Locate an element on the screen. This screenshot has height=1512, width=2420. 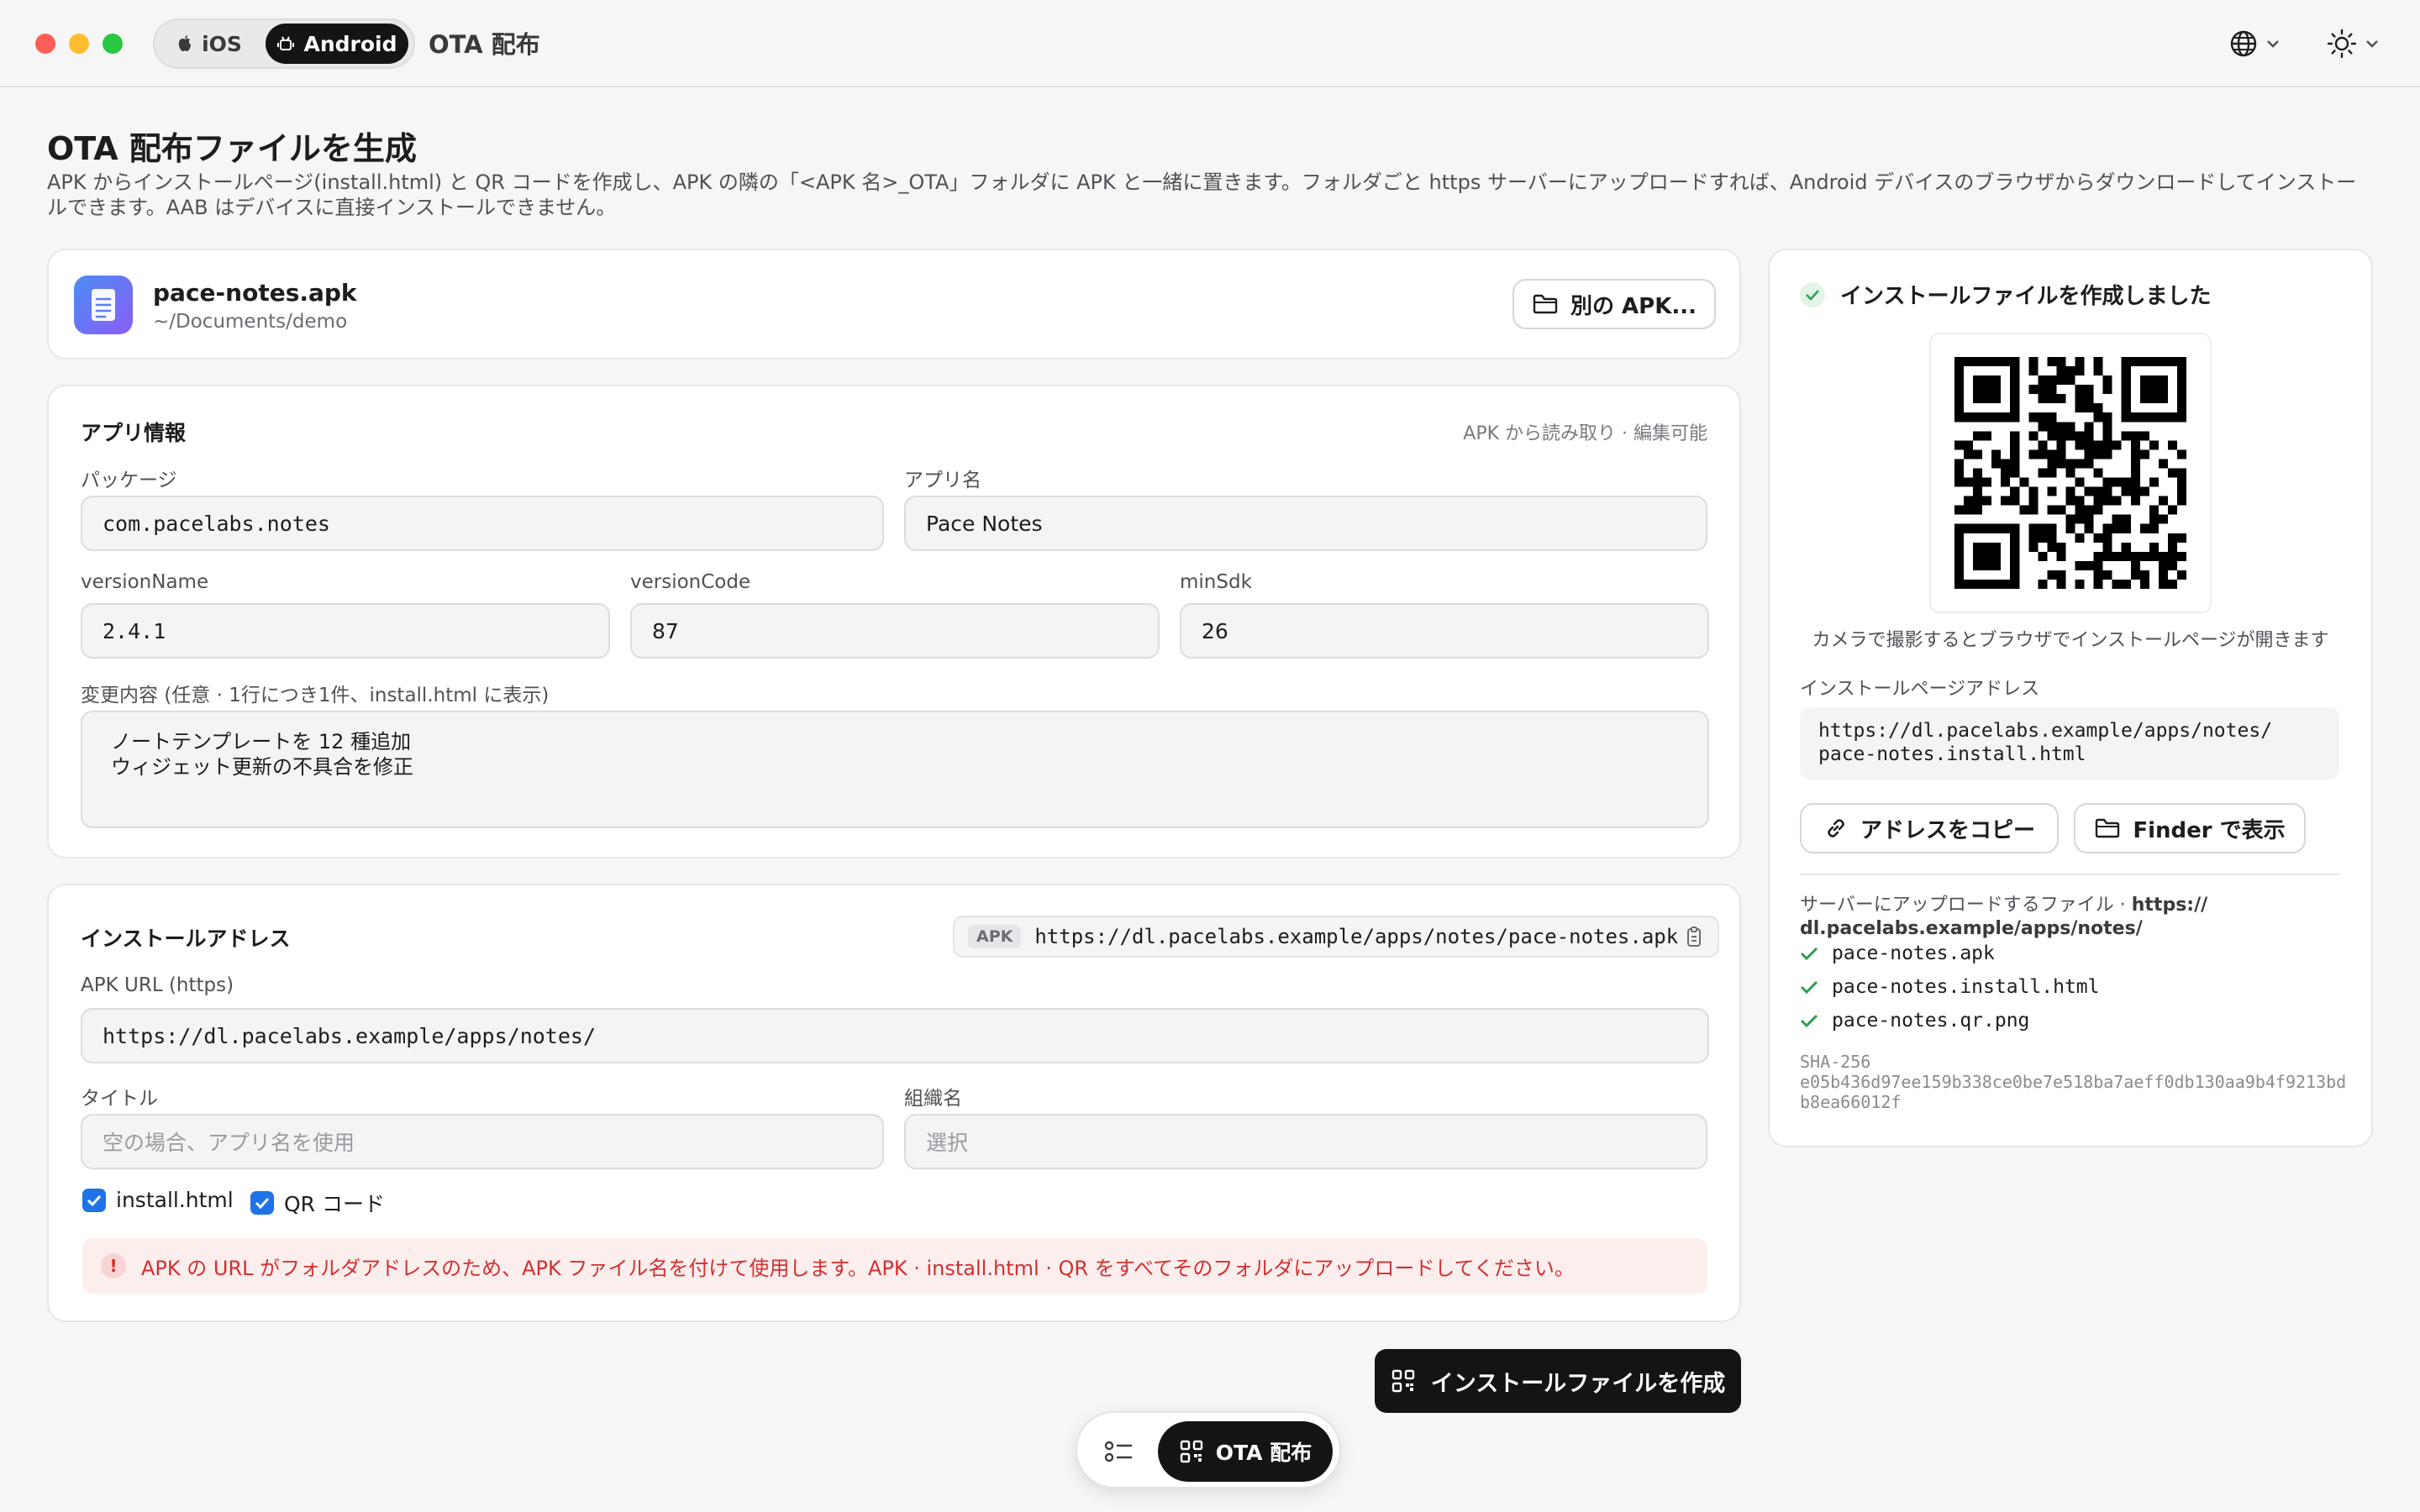
platform-android-button: Android is located at coordinates (337, 44).